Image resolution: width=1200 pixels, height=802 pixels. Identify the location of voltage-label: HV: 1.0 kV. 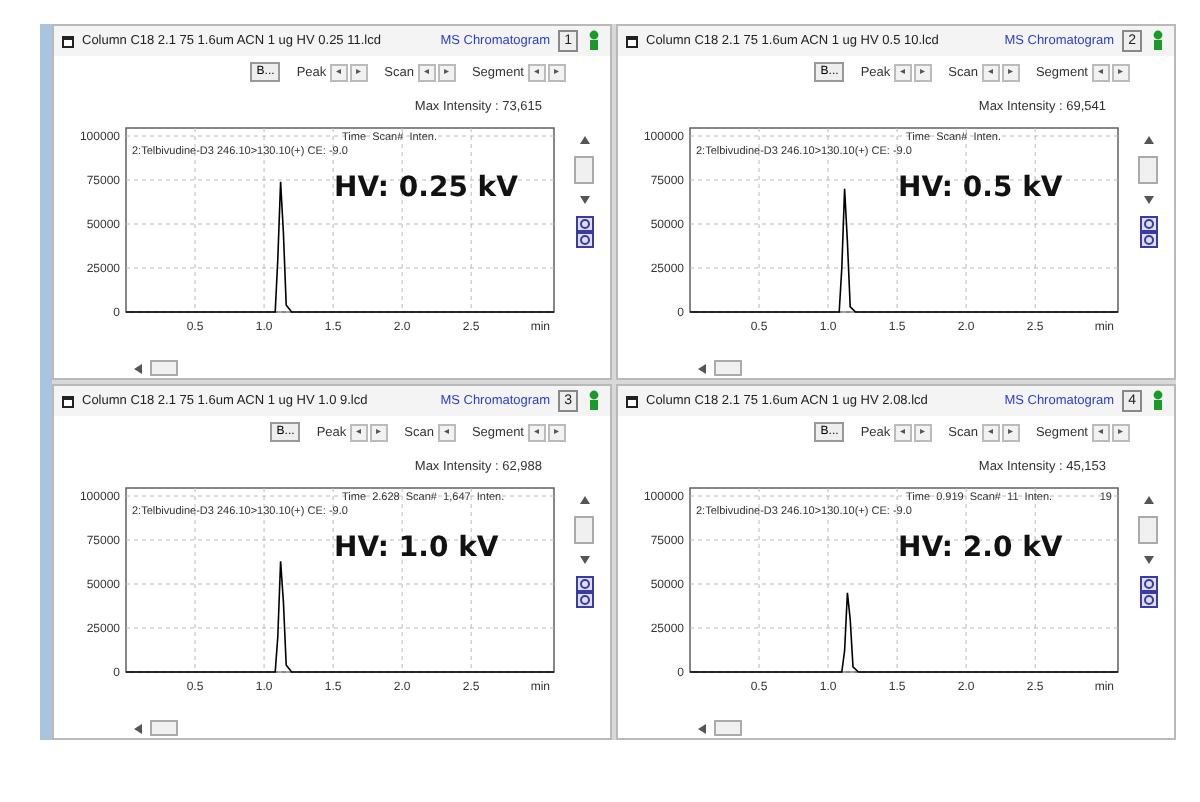
(416, 548).